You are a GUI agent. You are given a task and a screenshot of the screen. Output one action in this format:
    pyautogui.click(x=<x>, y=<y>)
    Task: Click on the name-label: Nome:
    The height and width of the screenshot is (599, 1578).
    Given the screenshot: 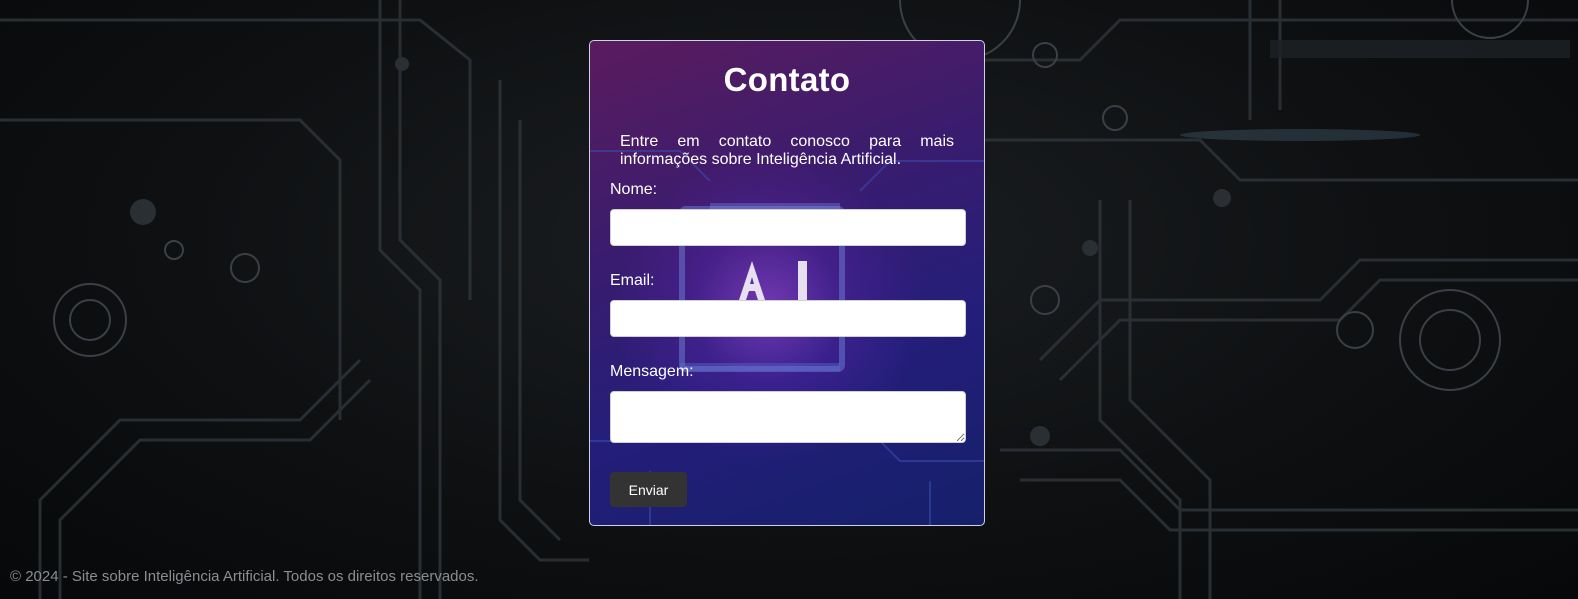 What is the action you would take?
    pyautogui.click(x=634, y=189)
    